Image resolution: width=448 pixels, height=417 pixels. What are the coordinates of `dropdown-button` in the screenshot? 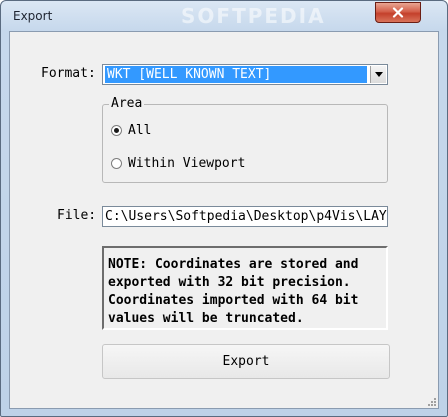 It's located at (378, 74).